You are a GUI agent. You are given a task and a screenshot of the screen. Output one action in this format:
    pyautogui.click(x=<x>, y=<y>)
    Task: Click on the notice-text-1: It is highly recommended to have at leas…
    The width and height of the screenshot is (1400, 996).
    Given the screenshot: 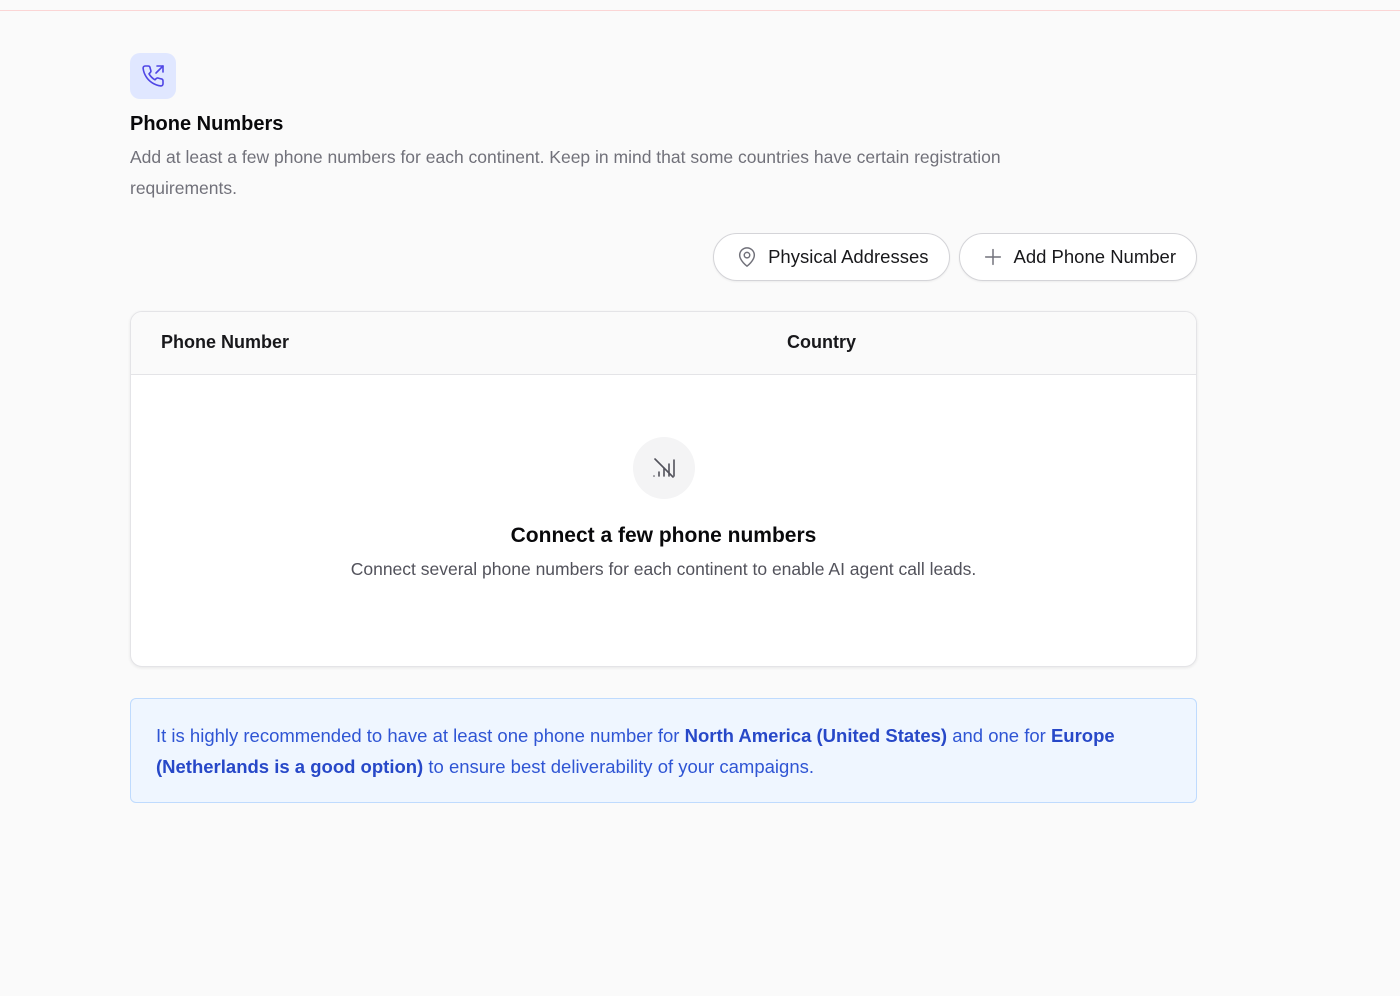 What is the action you would take?
    pyautogui.click(x=420, y=735)
    